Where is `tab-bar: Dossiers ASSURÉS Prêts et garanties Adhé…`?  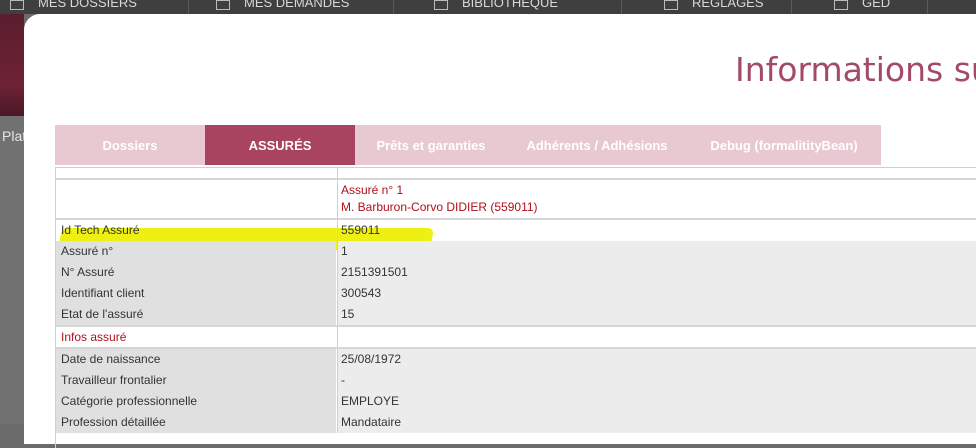 tab-bar: Dossiers ASSURÉS Prêts et garanties Adhé… is located at coordinates (468, 145).